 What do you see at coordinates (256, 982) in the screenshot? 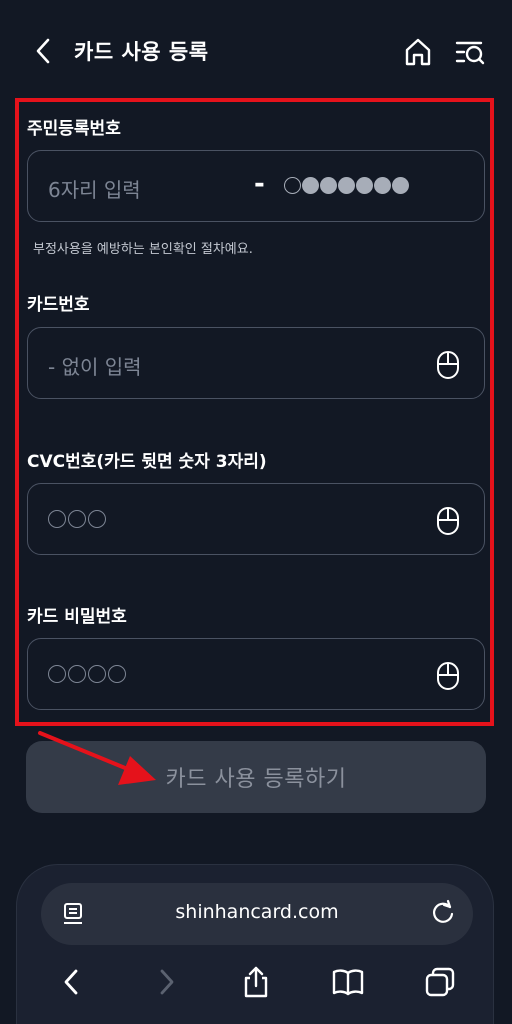
I see `share-icon` at bounding box center [256, 982].